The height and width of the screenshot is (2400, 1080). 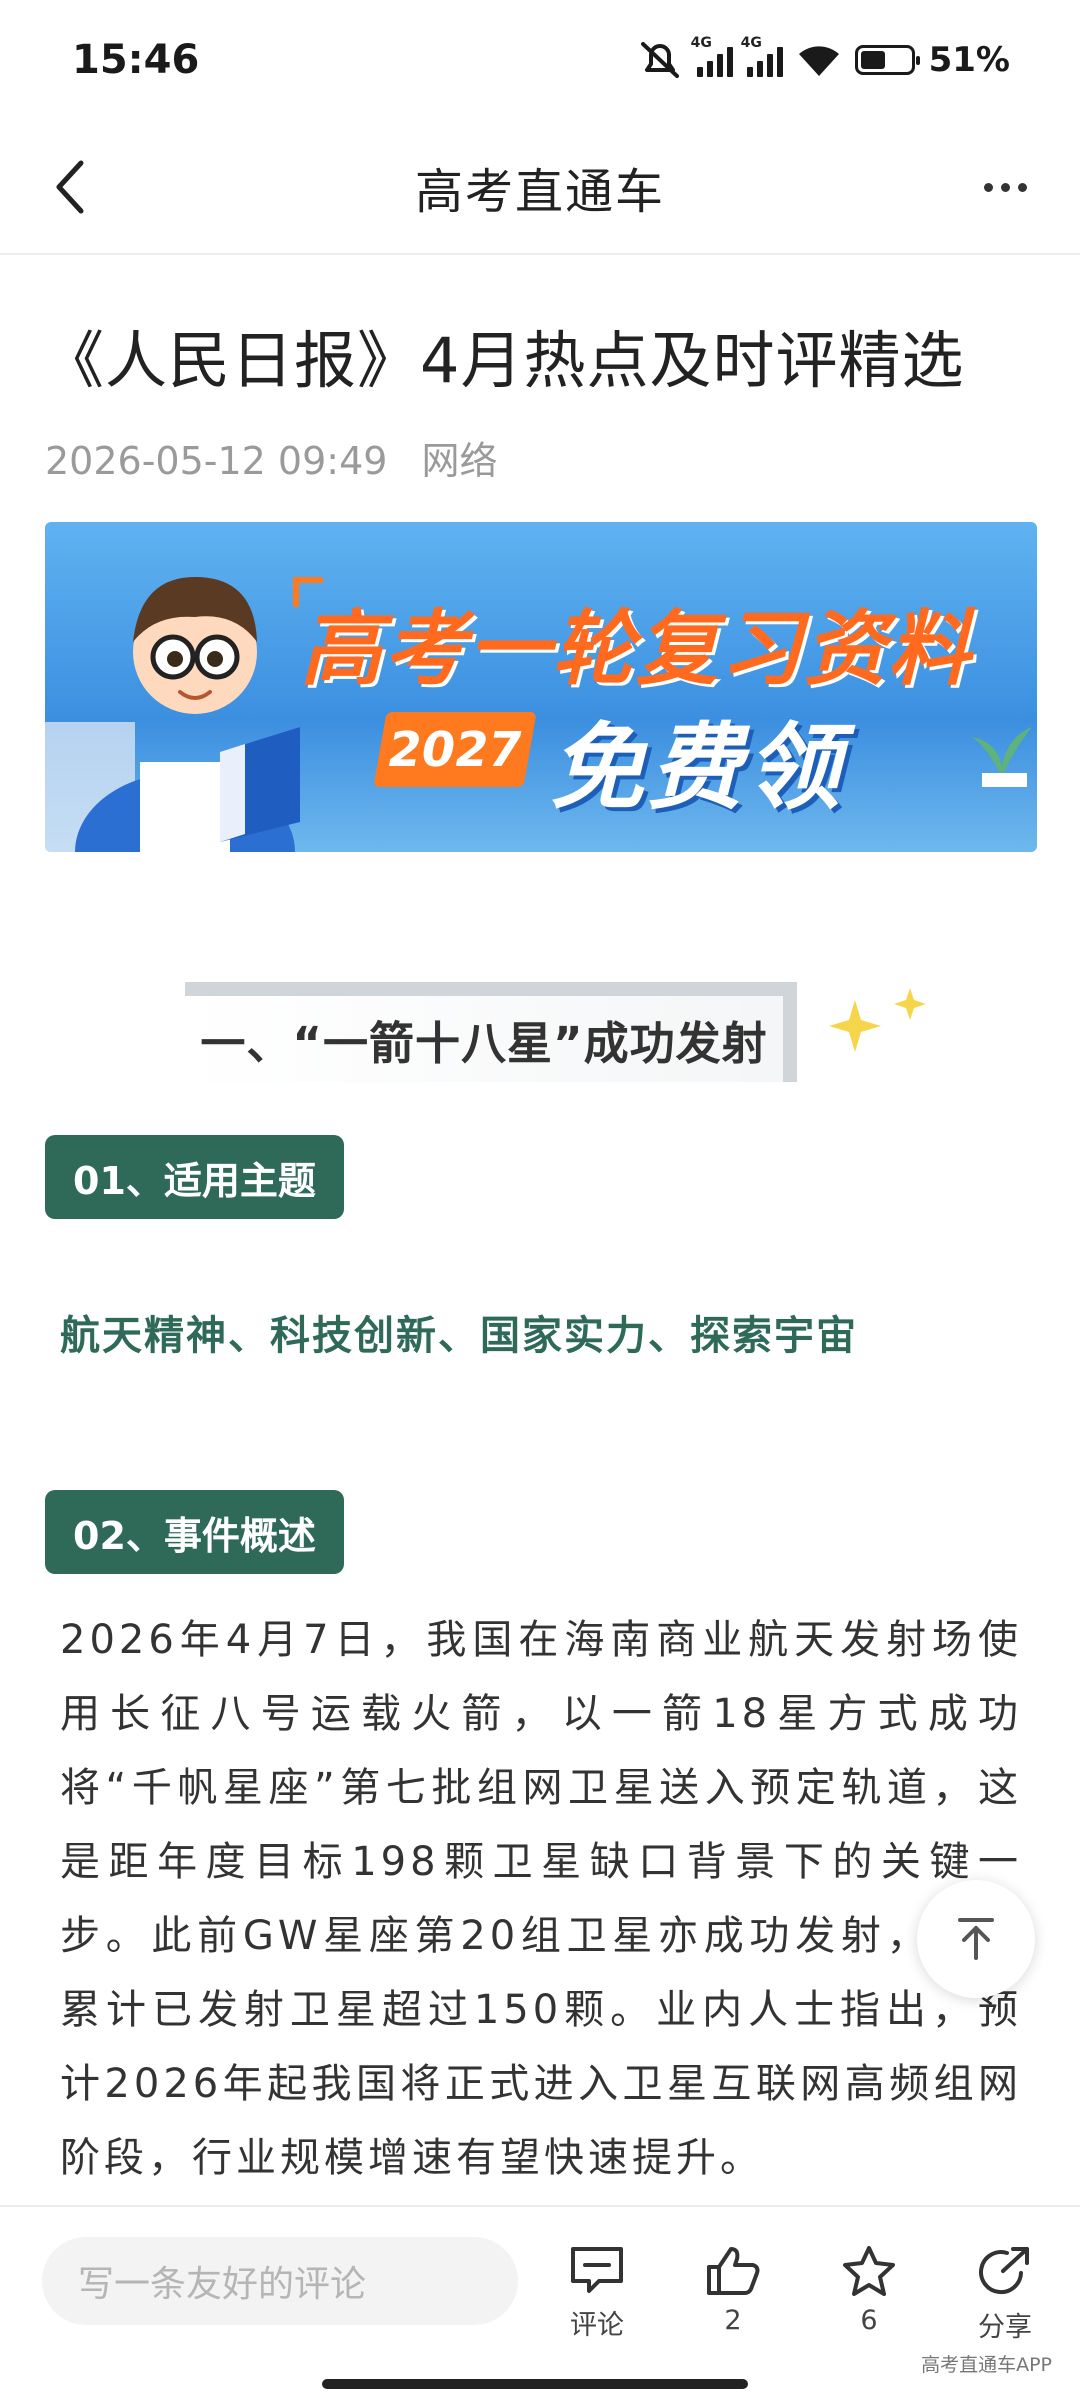 What do you see at coordinates (697, 768) in the screenshot?
I see `banner-cta: 免费领` at bounding box center [697, 768].